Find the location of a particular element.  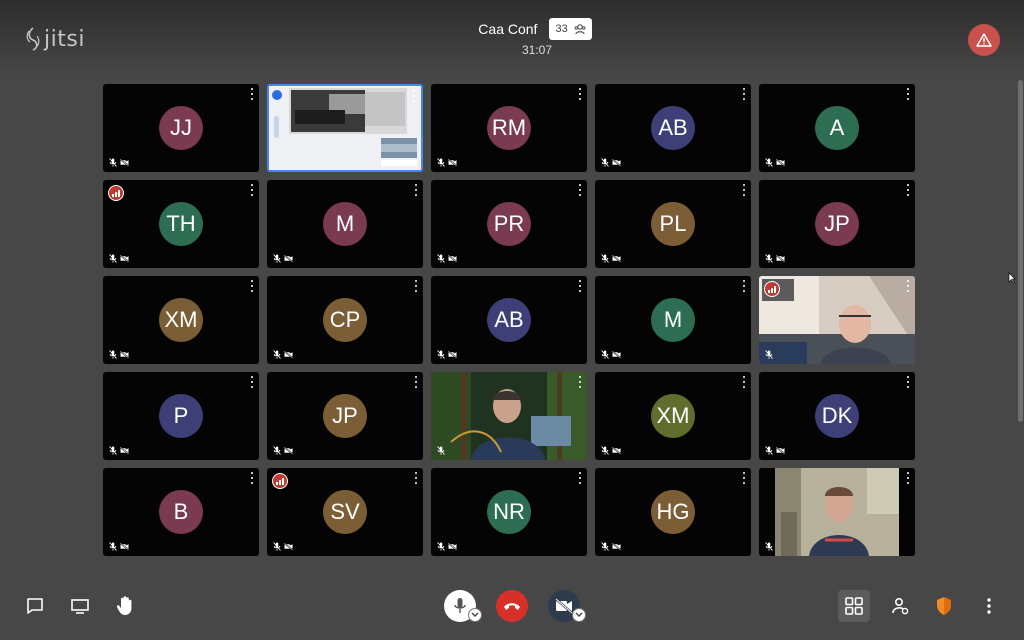

participant-tile: P is located at coordinates (181, 416).